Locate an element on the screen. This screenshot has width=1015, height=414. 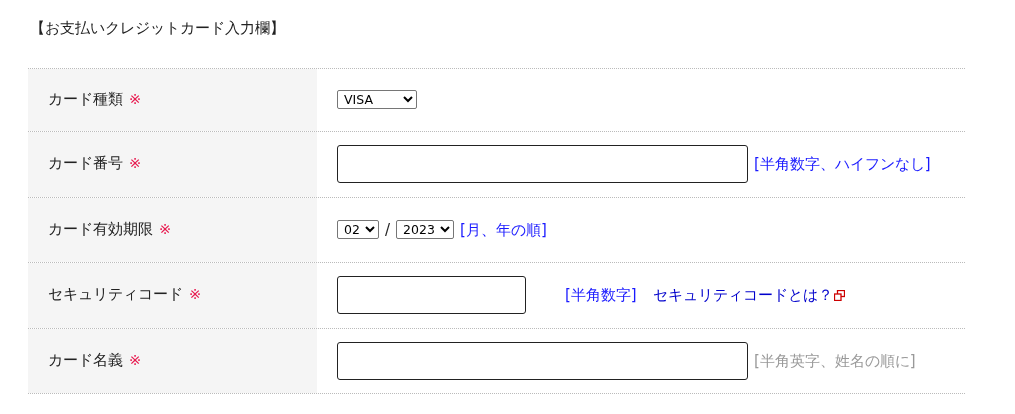
form-title: 【お支払いクレジットカード入力欄】 is located at coordinates (158, 28).